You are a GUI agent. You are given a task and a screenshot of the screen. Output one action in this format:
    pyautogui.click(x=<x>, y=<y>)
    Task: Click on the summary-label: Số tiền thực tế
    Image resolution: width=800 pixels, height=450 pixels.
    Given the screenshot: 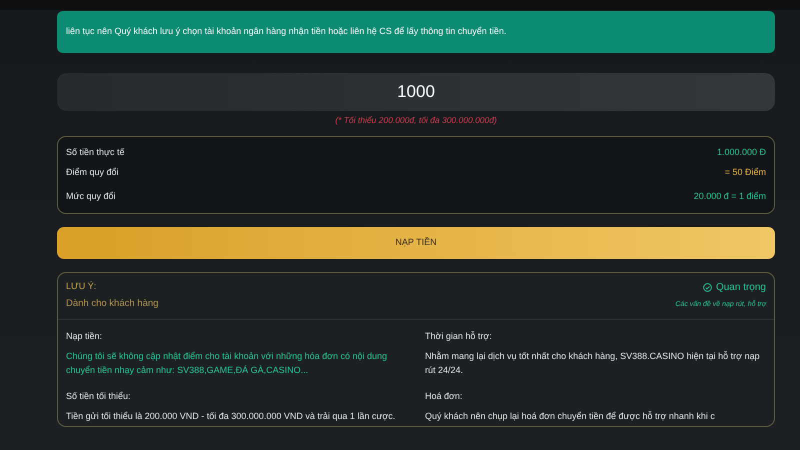 What is the action you would take?
    pyautogui.click(x=95, y=153)
    